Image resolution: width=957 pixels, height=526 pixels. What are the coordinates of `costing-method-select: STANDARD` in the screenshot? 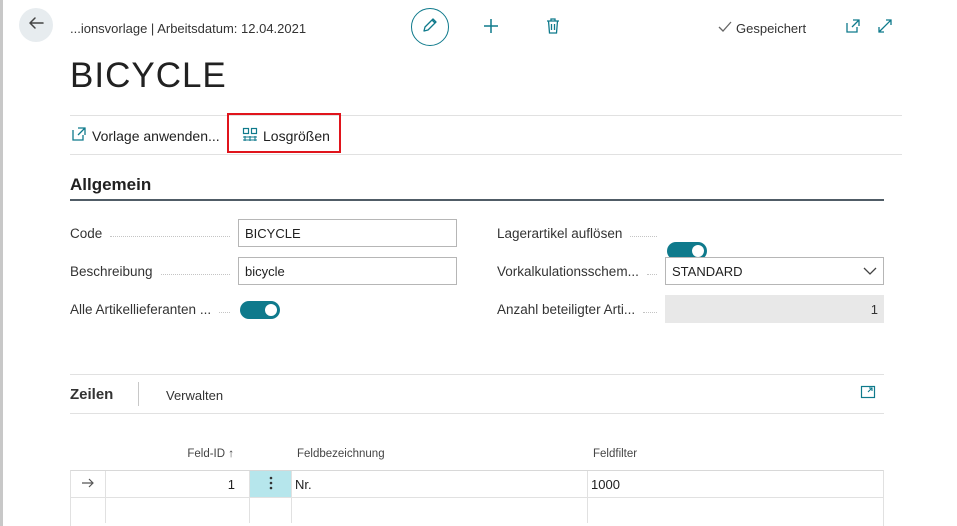 It's located at (774, 271).